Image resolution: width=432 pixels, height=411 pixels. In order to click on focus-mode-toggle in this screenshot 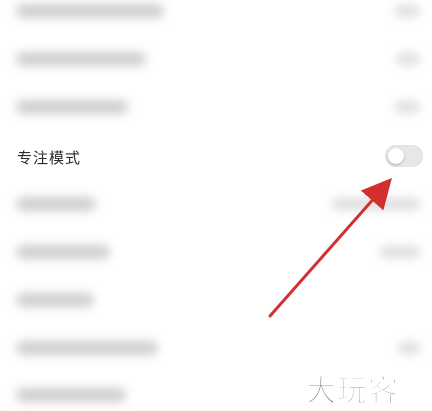, I will do `click(404, 156)`.